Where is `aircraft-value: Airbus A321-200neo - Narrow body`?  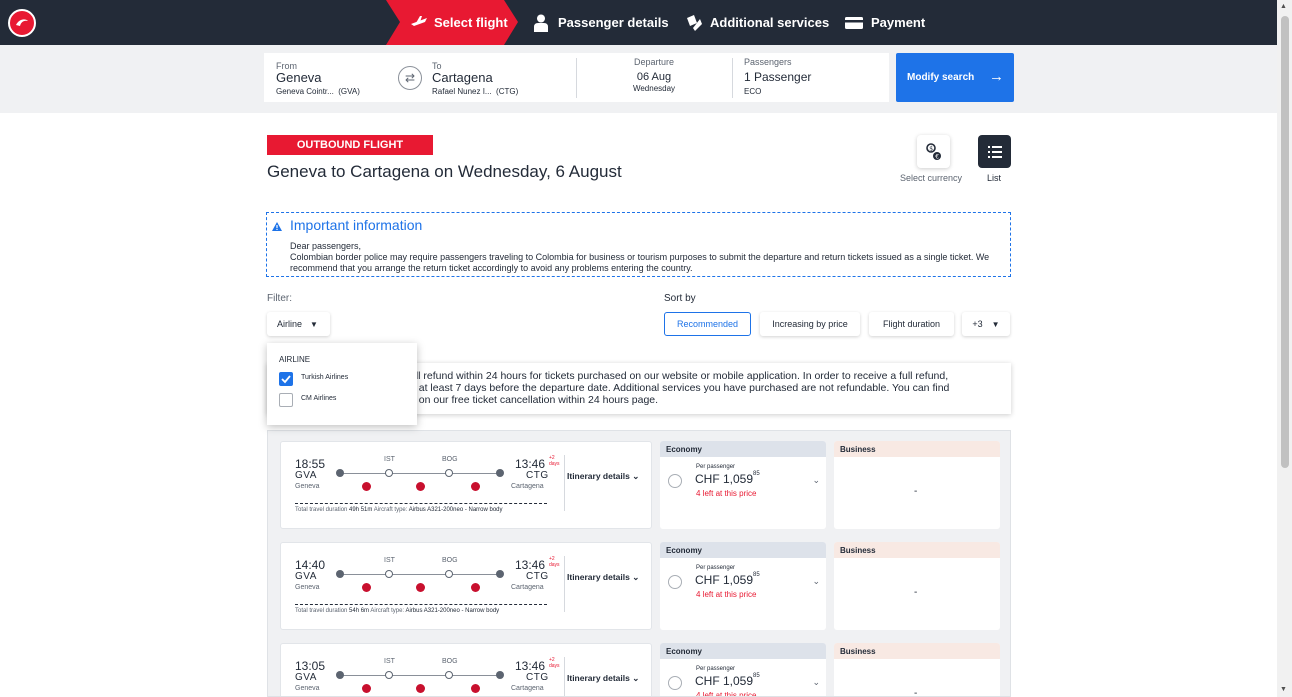 aircraft-value: Airbus A321-200neo - Narrow body is located at coordinates (455, 510).